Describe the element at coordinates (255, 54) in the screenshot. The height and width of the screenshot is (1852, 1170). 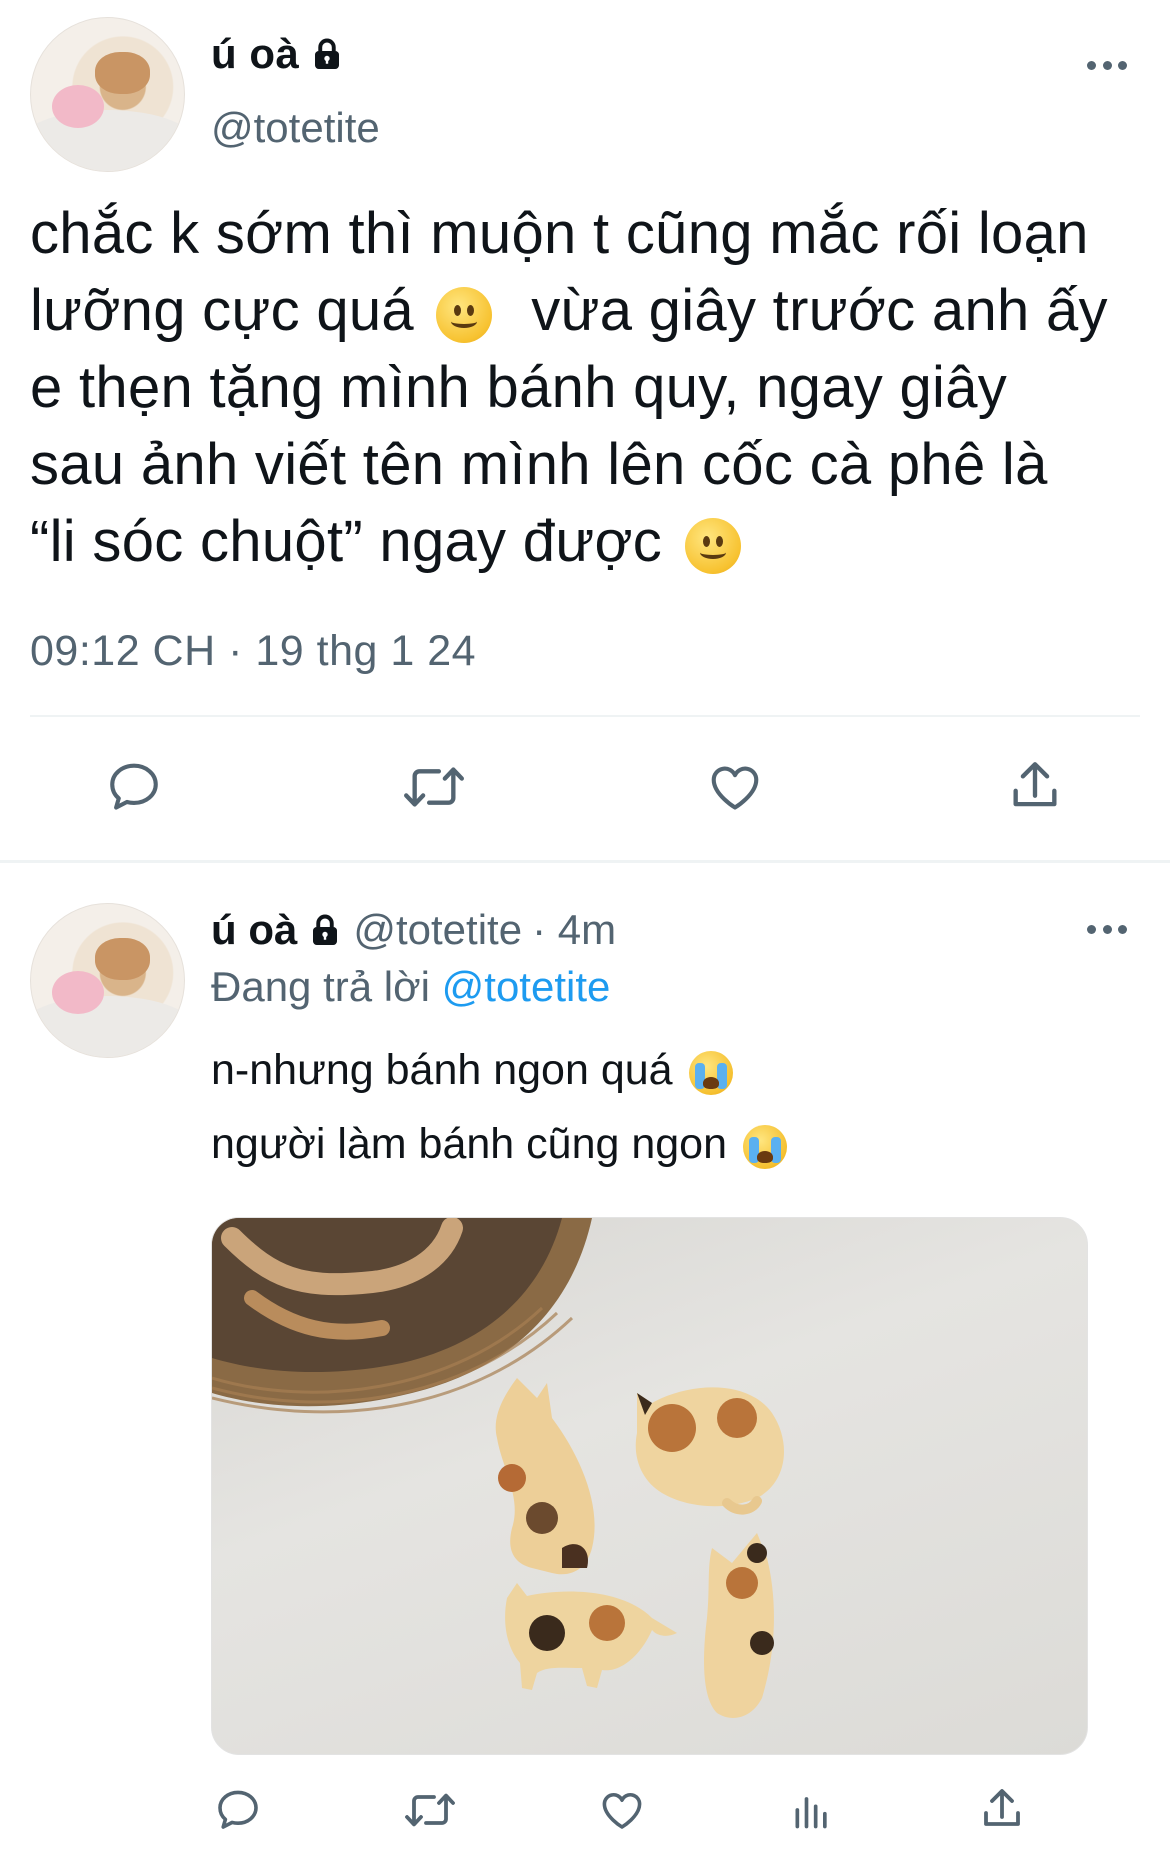
I see `display-name-text: ú oà` at that location.